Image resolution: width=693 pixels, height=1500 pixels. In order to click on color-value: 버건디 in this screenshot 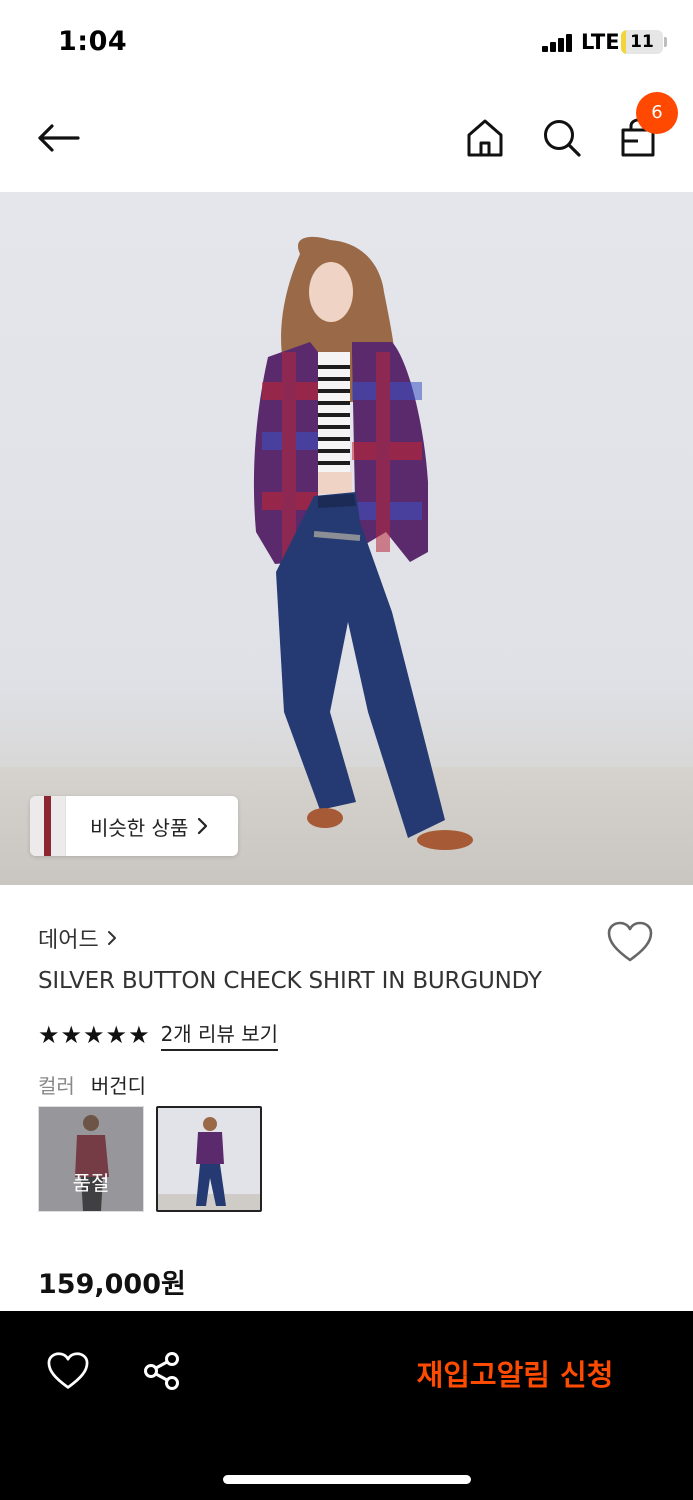, I will do `click(118, 1086)`.